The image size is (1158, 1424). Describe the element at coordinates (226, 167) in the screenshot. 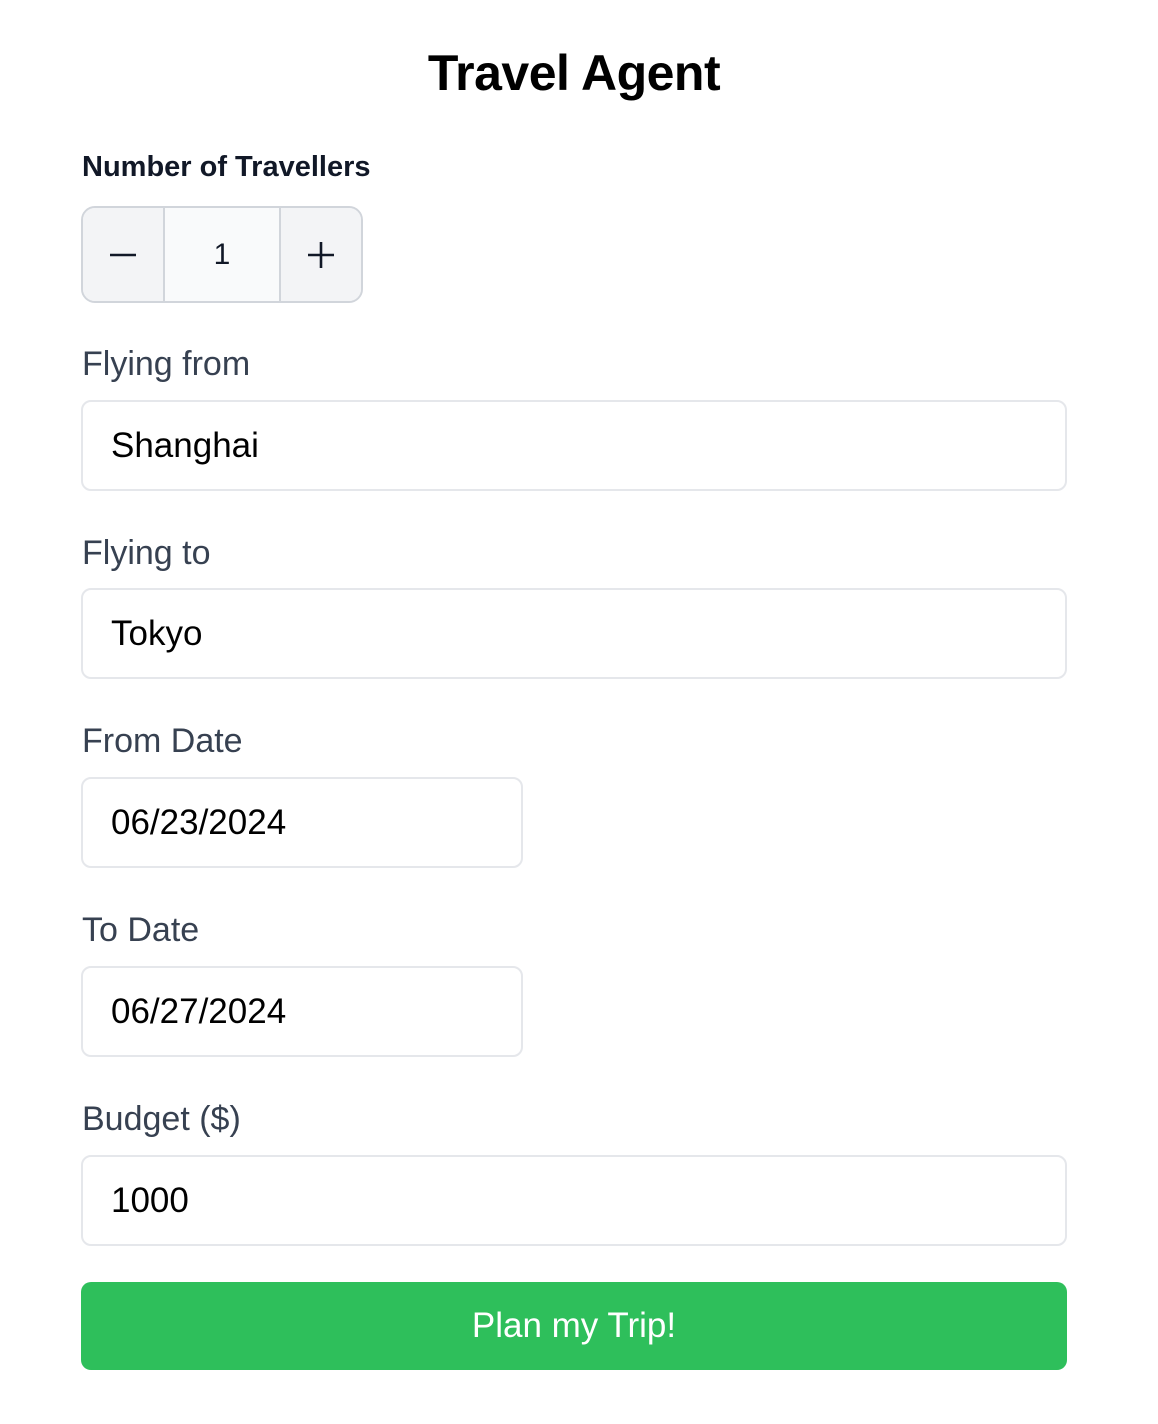

I see `travellers-label: Number of Travellers` at that location.